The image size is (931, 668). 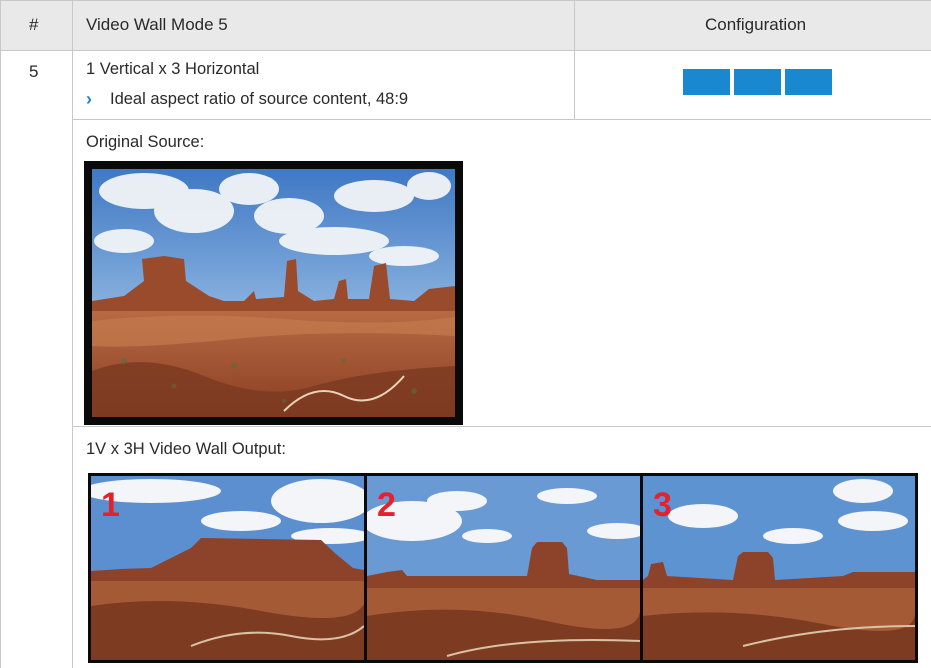 I want to click on video-wall-panel-2: 2, so click(x=503, y=568).